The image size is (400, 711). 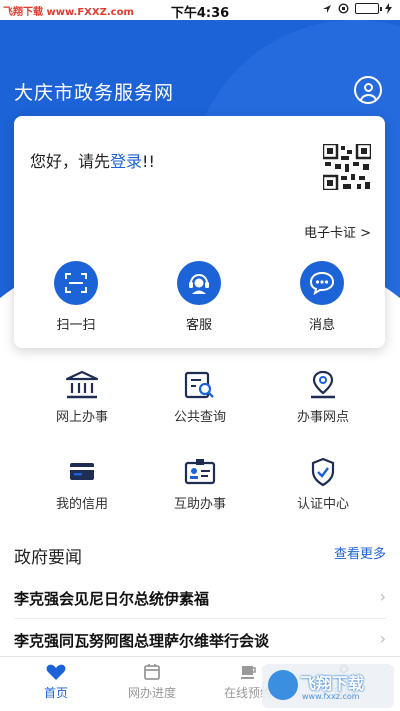 I want to click on news-item: 李克强会见尼日尔总统伊素福 ›, so click(x=200, y=598).